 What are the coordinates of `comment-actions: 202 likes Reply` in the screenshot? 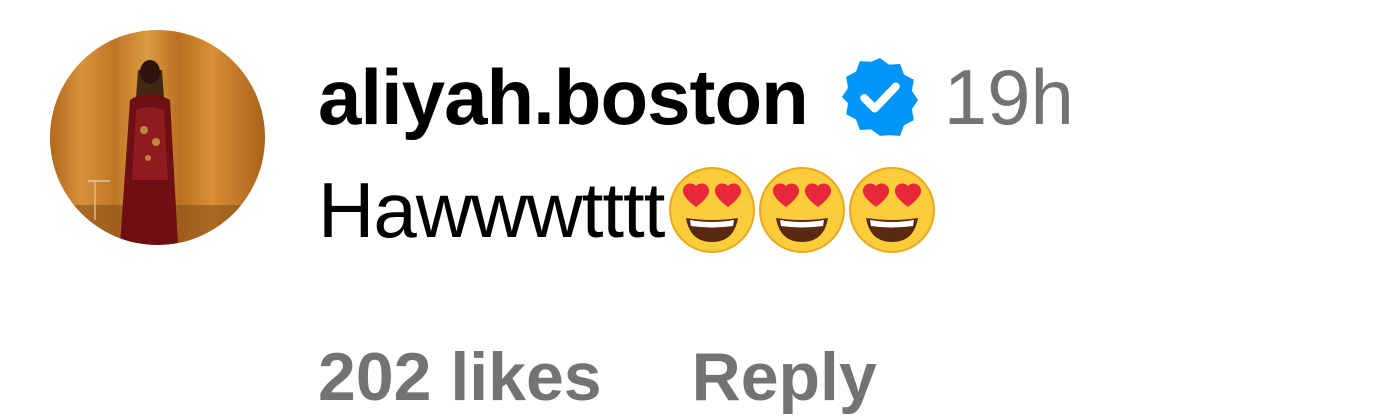 It's located at (597, 377).